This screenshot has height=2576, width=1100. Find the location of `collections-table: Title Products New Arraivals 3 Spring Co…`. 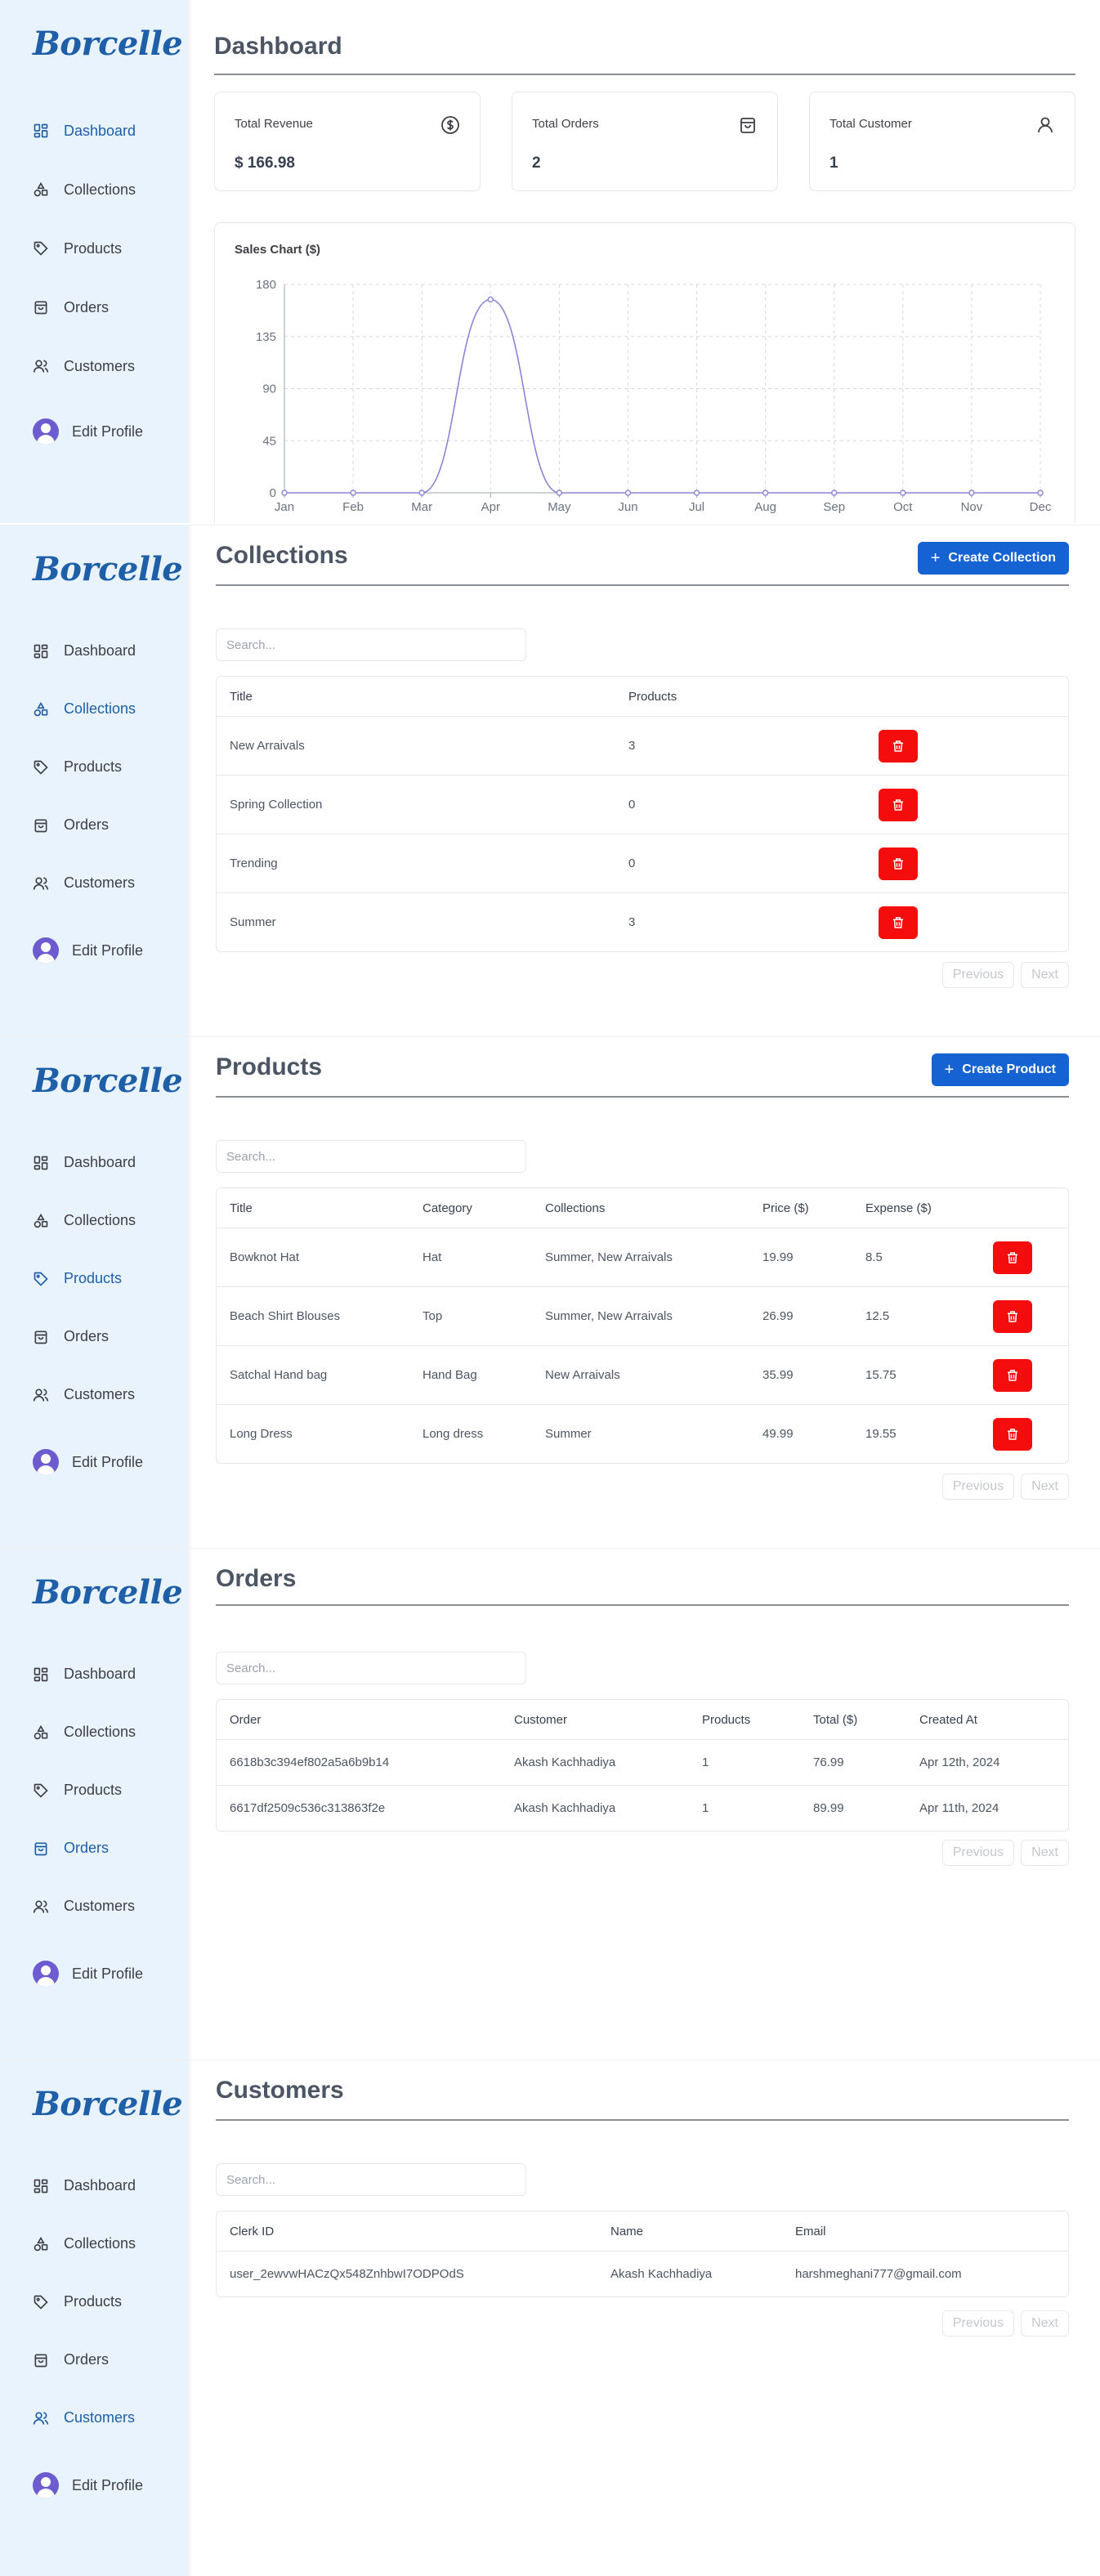

collections-table: Title Products New Arraivals 3 Spring Co… is located at coordinates (642, 814).